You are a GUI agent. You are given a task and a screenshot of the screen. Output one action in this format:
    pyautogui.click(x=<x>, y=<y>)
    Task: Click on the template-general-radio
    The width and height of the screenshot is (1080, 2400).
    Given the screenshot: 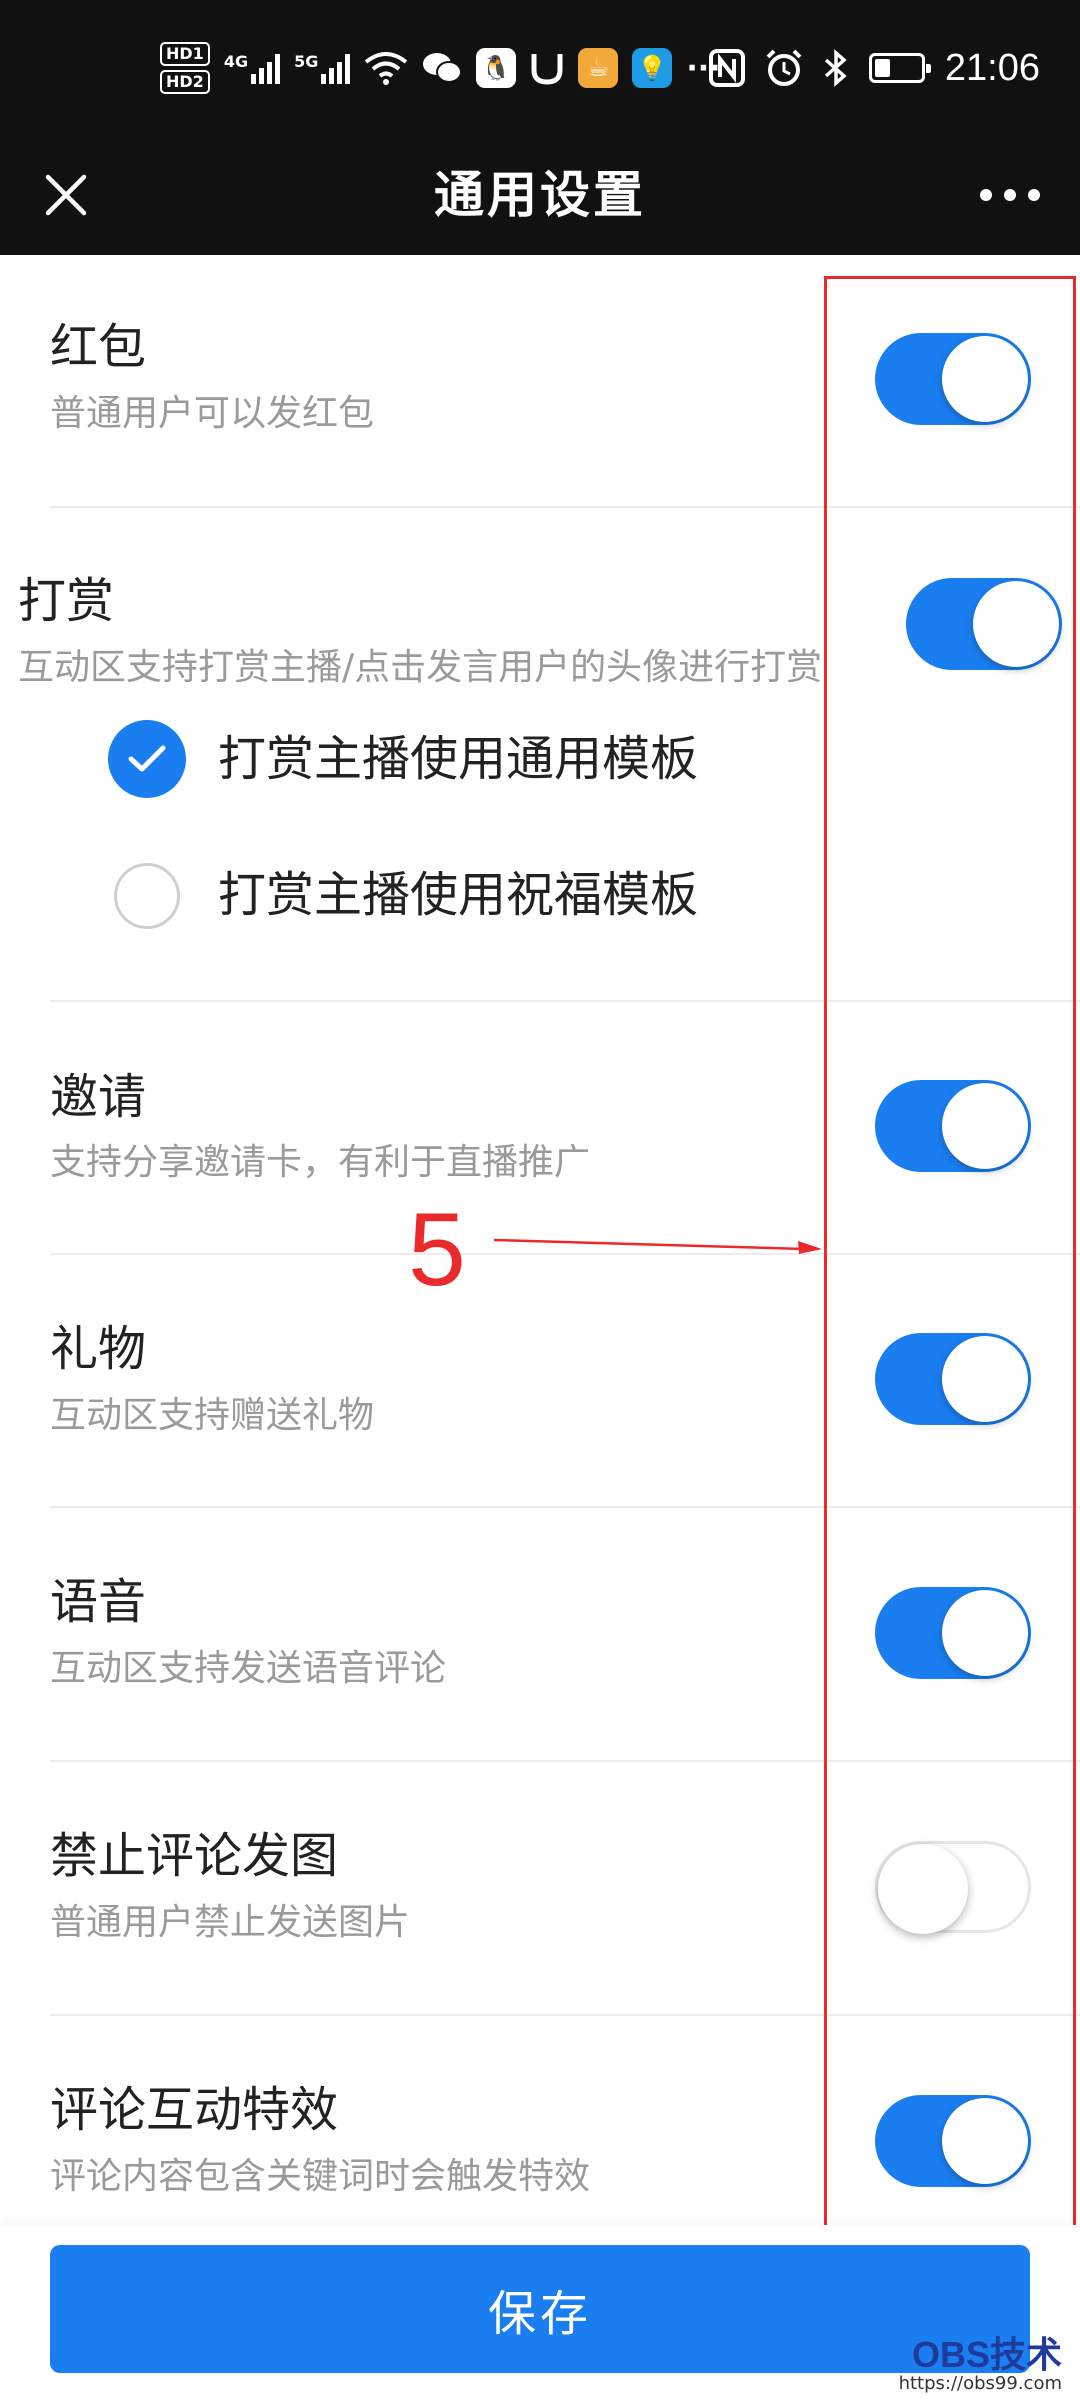 What is the action you would take?
    pyautogui.click(x=147, y=759)
    